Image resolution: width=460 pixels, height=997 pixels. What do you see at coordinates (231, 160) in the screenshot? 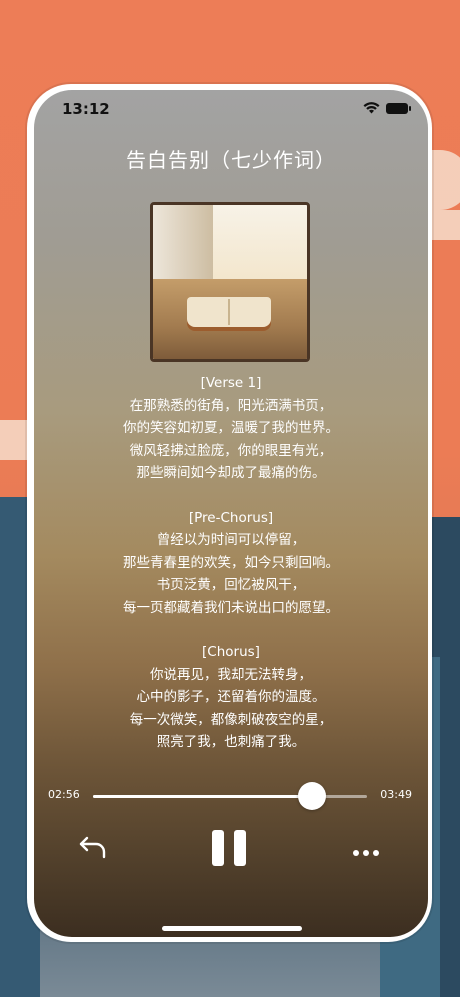
I see `song-title: 告白告别（七少作词）` at bounding box center [231, 160].